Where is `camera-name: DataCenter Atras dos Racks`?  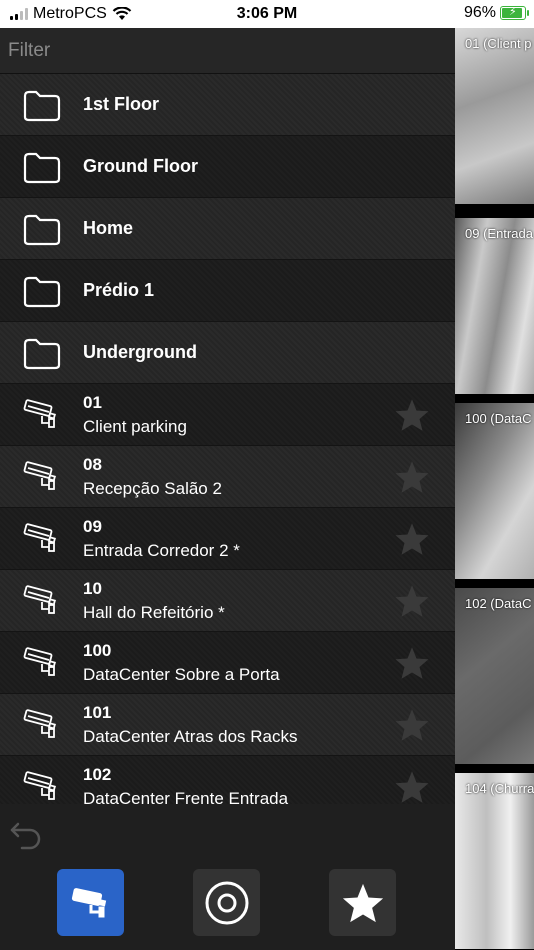 camera-name: DataCenter Atras dos Racks is located at coordinates (190, 736).